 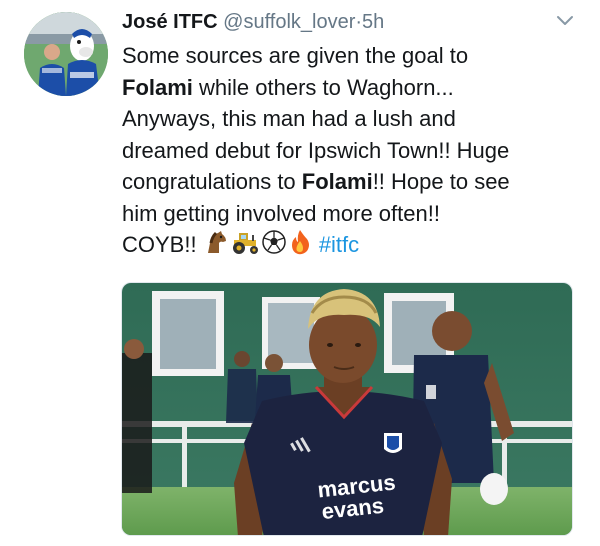 I want to click on tweet-line: him getting involved more often!!, so click(x=281, y=213).